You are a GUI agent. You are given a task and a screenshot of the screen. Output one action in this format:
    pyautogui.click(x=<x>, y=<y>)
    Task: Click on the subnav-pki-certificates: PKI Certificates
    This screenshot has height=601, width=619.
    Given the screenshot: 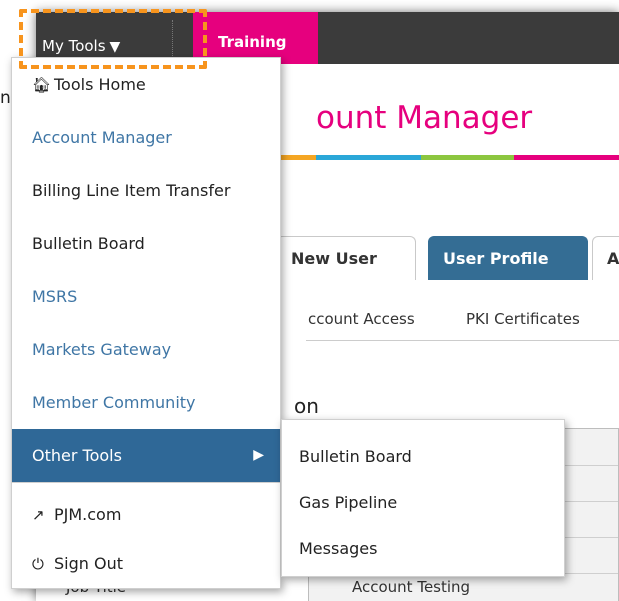 What is the action you would take?
    pyautogui.click(x=523, y=319)
    